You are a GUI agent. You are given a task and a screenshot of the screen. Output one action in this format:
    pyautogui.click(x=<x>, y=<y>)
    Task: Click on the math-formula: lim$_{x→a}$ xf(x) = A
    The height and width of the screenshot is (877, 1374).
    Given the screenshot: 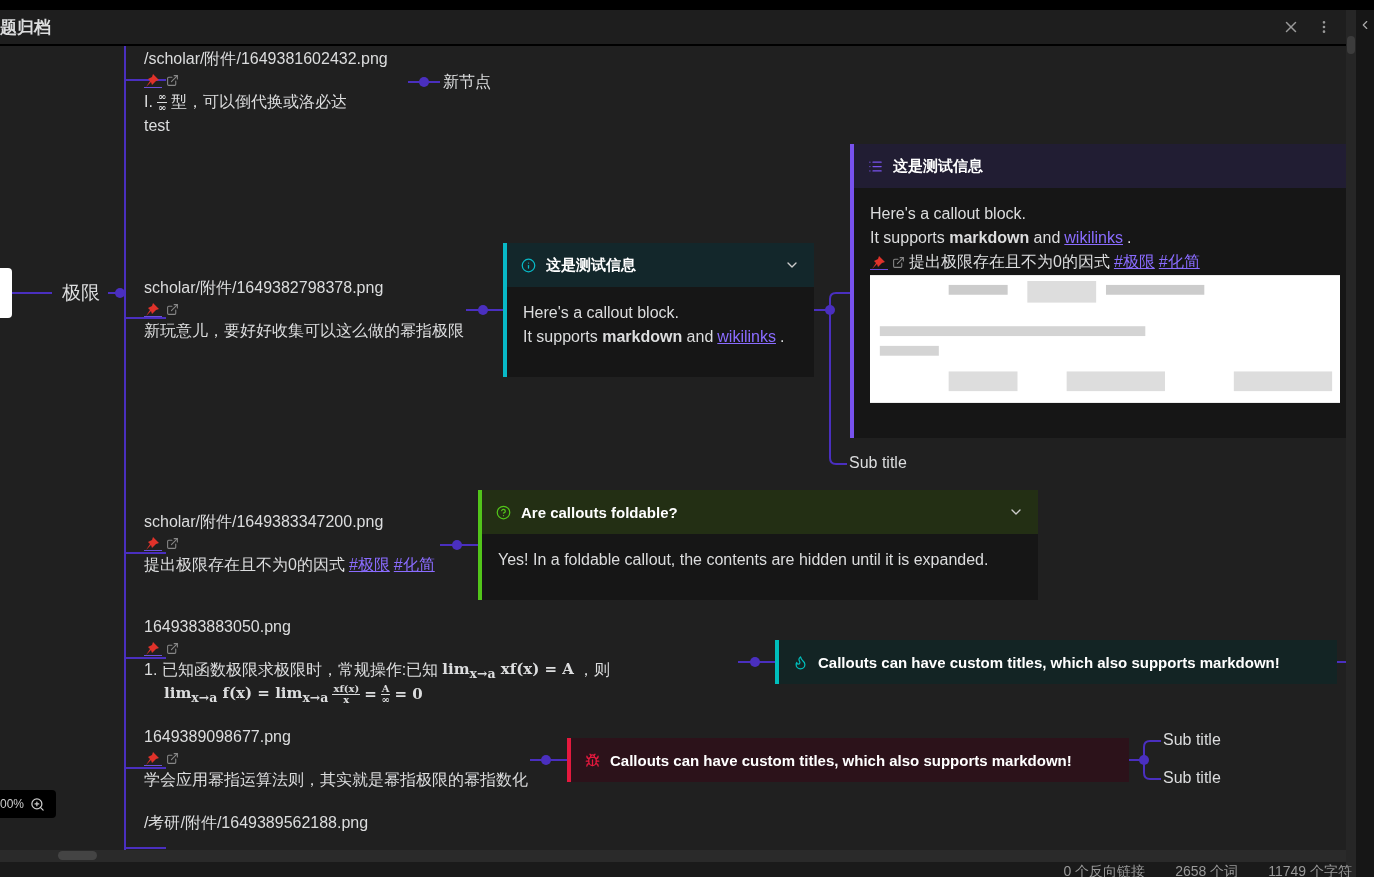 What is the action you would take?
    pyautogui.click(x=508, y=670)
    